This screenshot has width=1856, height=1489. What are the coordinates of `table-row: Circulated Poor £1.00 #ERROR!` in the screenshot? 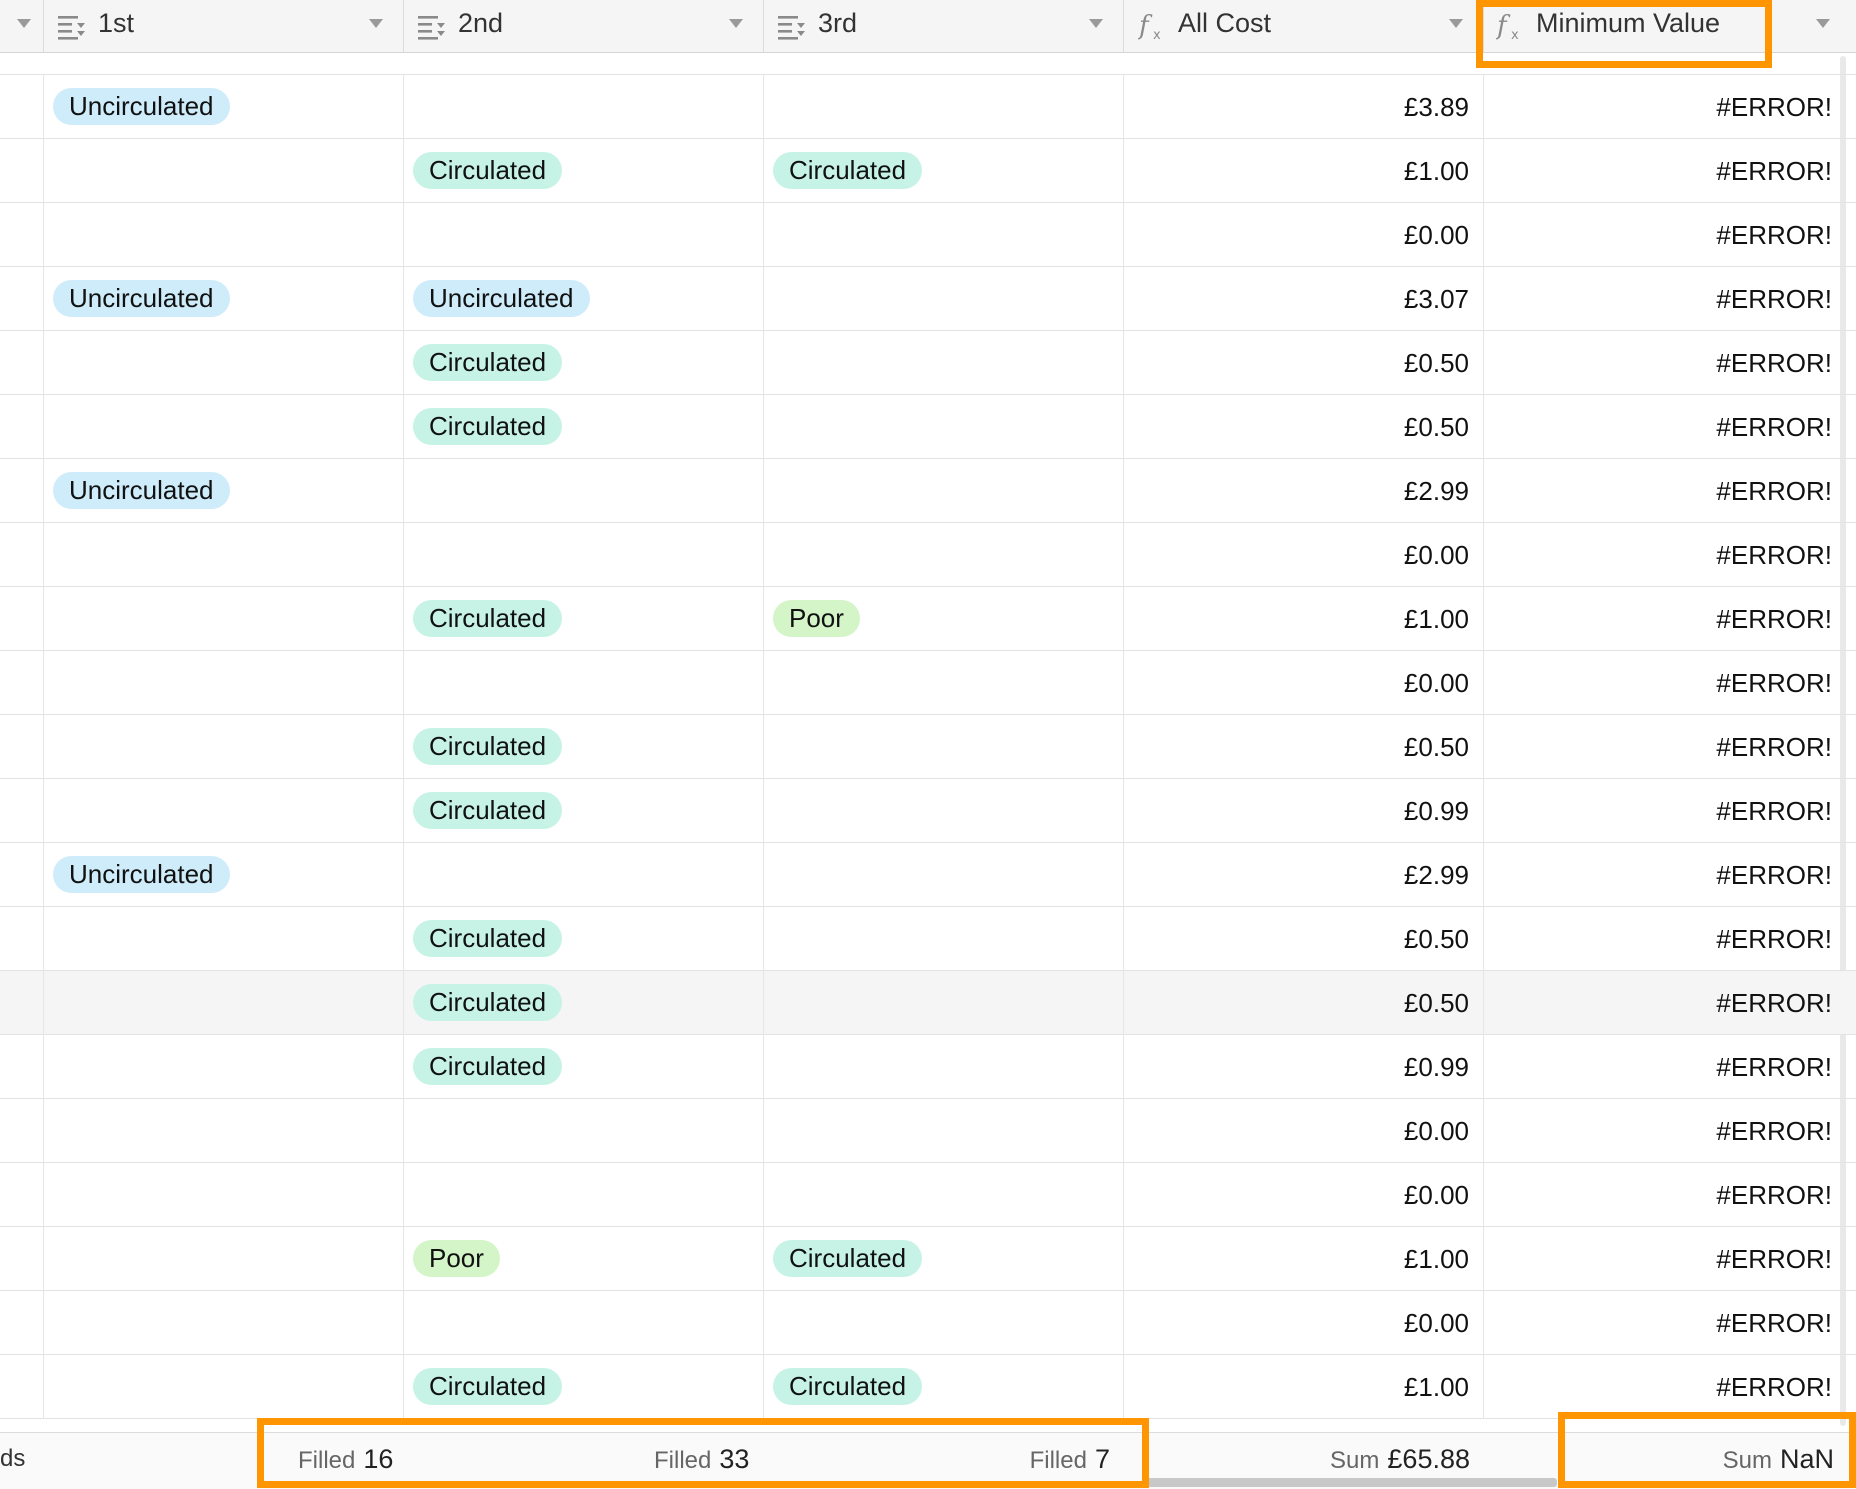 It's located at (928, 619).